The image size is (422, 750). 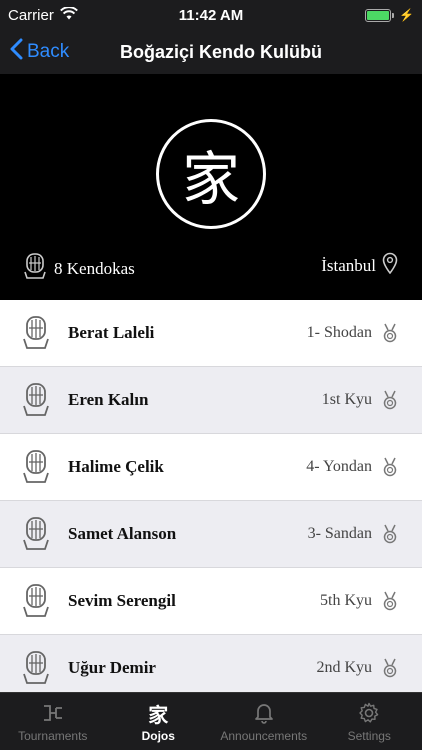 What do you see at coordinates (53, 713) in the screenshot?
I see `bracket-icon` at bounding box center [53, 713].